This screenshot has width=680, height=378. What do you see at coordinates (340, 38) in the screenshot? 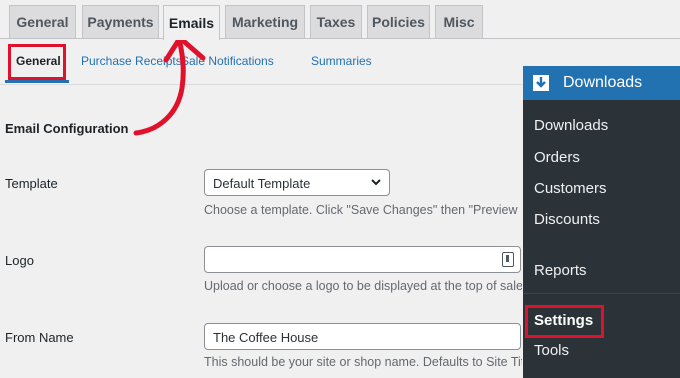
I see `tabs-divider` at bounding box center [340, 38].